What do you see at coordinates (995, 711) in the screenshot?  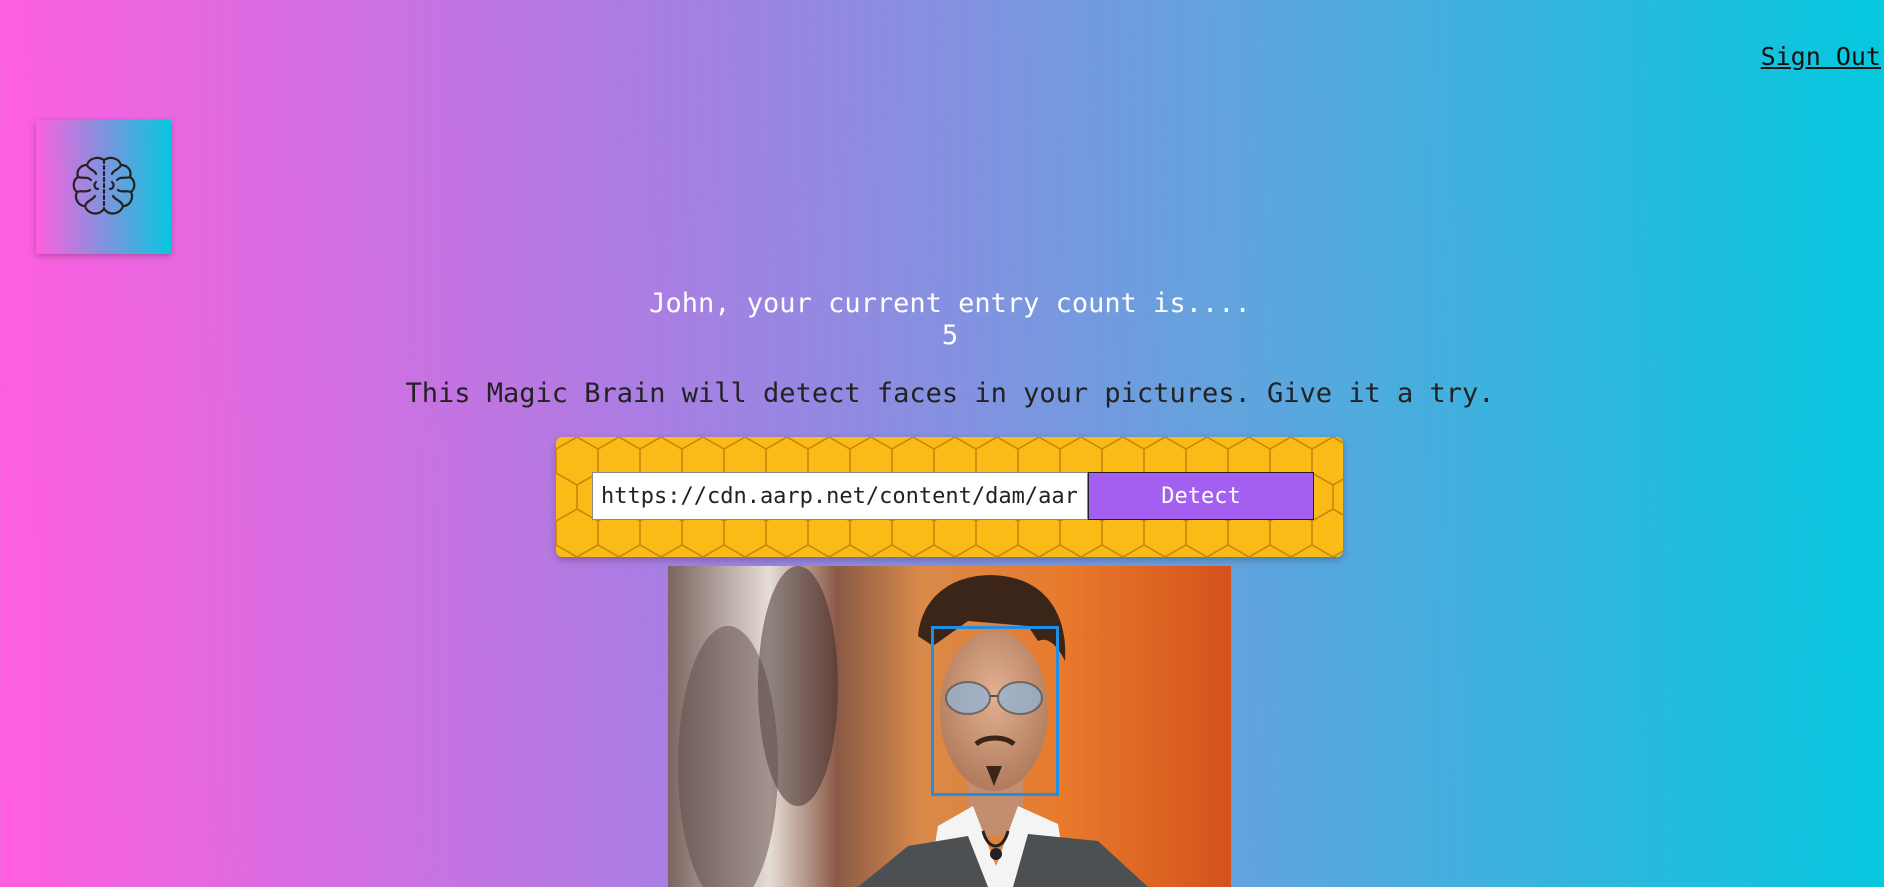 I see `face-bounding-box` at bounding box center [995, 711].